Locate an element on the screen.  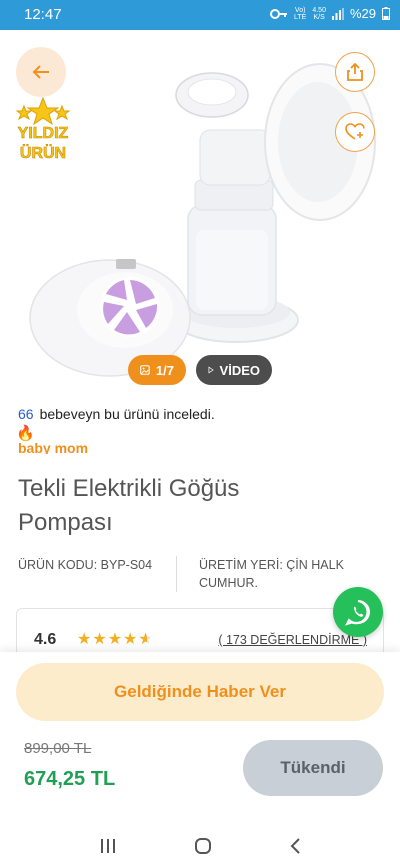
photo-gallery-button: 1/7 is located at coordinates (157, 370).